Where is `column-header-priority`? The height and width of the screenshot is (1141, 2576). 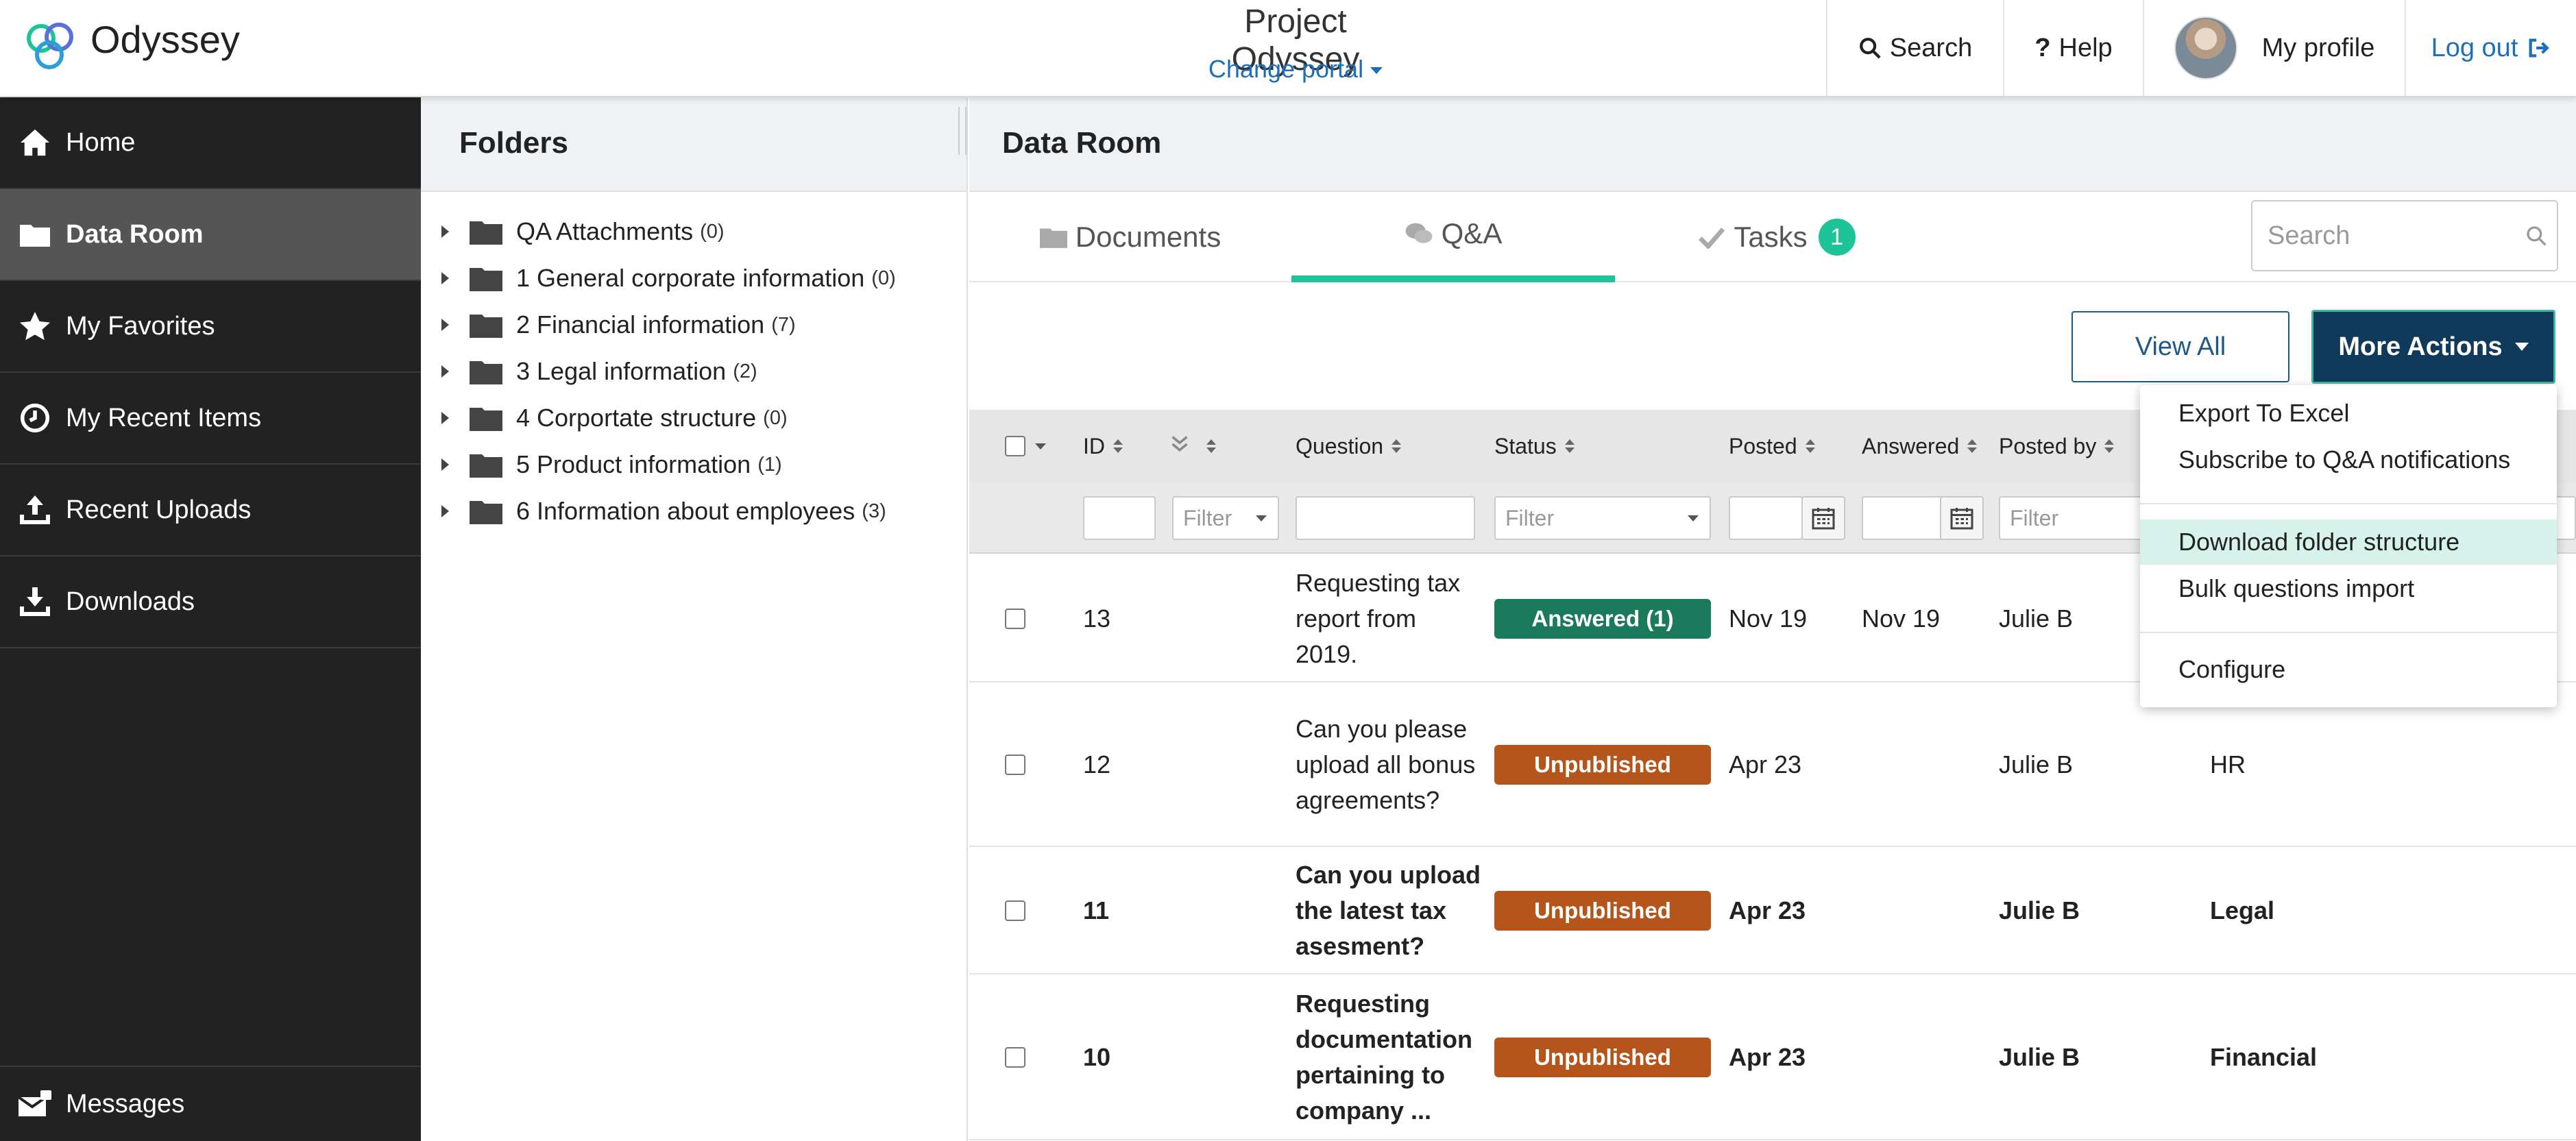
column-header-priority is located at coordinates (1193, 446).